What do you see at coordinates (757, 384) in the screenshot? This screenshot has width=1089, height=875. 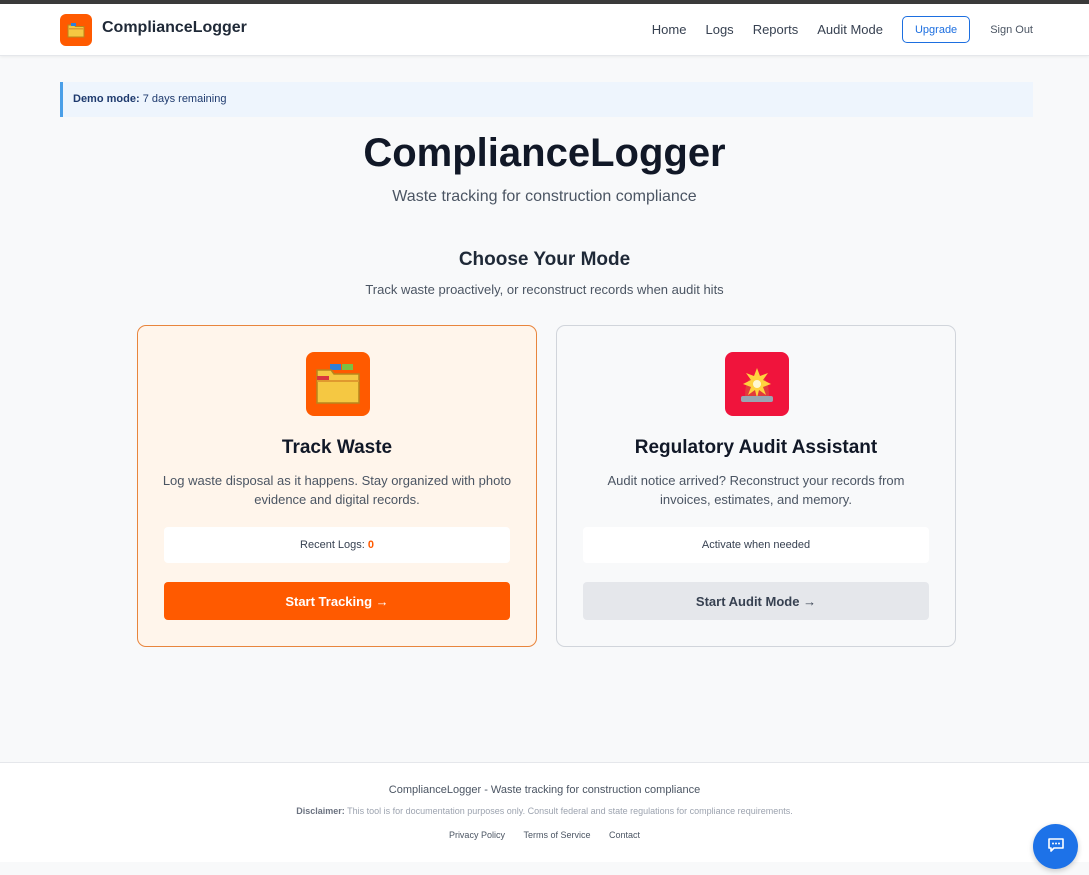 I see `siren-icon` at bounding box center [757, 384].